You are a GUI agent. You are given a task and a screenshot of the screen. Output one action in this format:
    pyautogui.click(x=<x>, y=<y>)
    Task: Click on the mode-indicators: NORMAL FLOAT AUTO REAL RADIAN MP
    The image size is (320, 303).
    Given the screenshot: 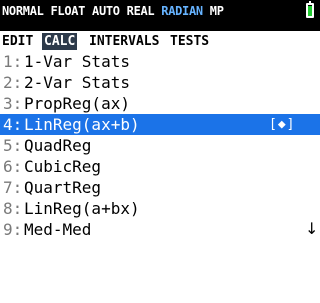 What is the action you would take?
    pyautogui.click(x=113, y=11)
    